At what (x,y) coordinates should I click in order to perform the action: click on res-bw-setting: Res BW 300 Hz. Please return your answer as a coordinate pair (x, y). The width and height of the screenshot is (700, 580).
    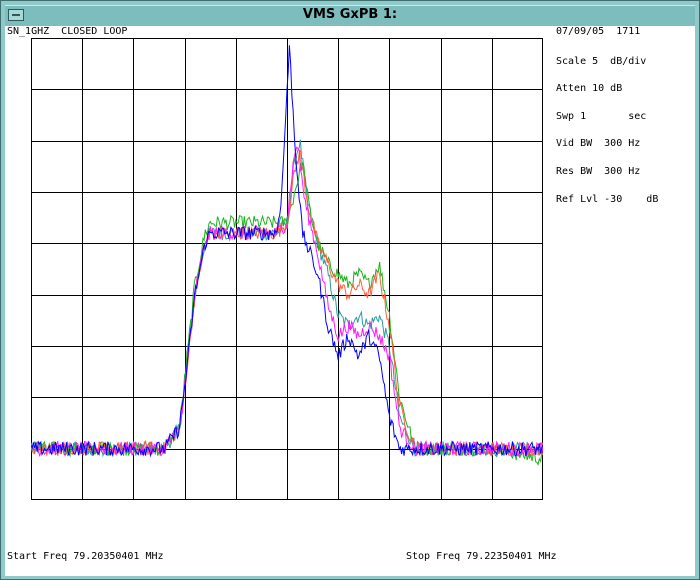
    Looking at the image, I should click on (598, 171).